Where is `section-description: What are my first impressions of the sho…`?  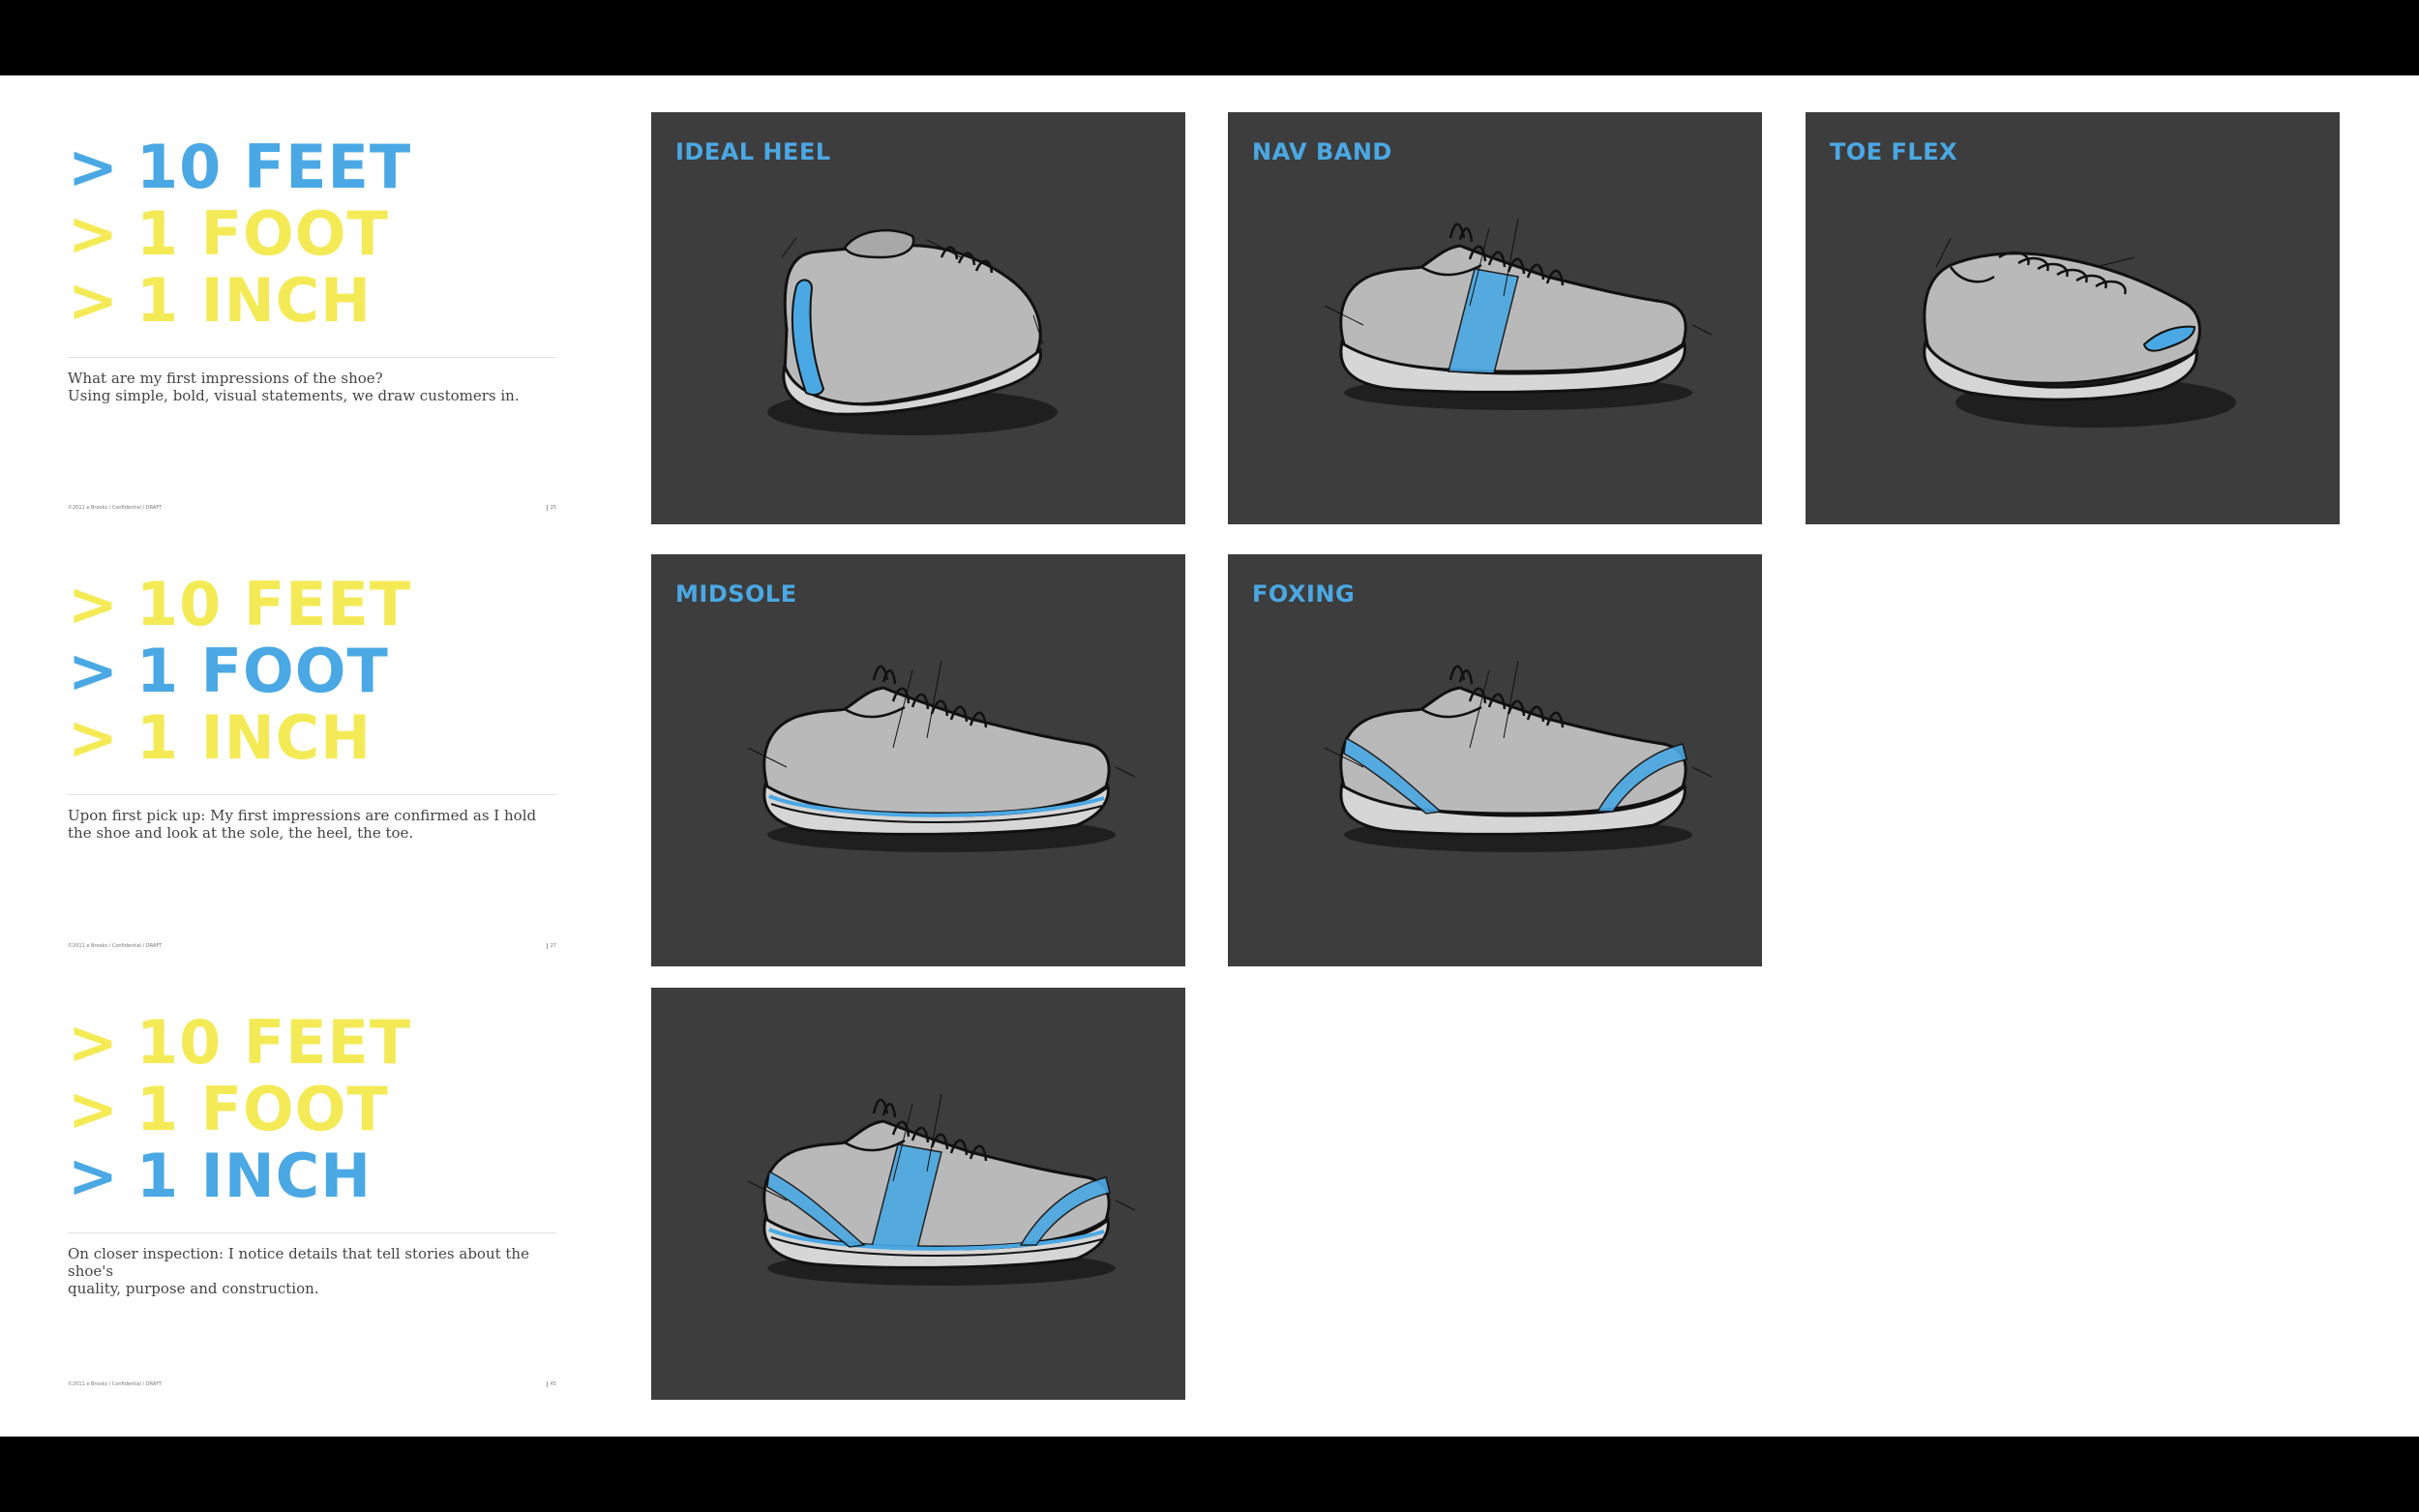
section-description: What are my first impressions of the sho… is located at coordinates (294, 387).